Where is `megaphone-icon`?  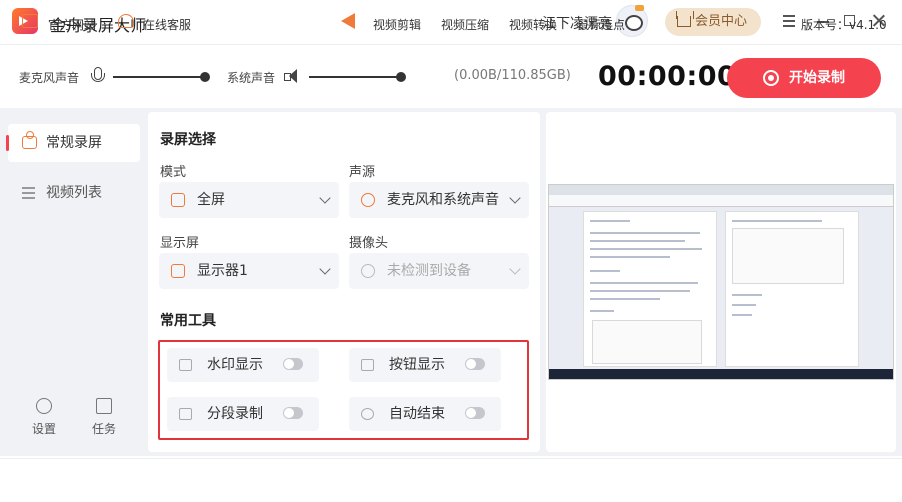
megaphone-icon is located at coordinates (351, 21).